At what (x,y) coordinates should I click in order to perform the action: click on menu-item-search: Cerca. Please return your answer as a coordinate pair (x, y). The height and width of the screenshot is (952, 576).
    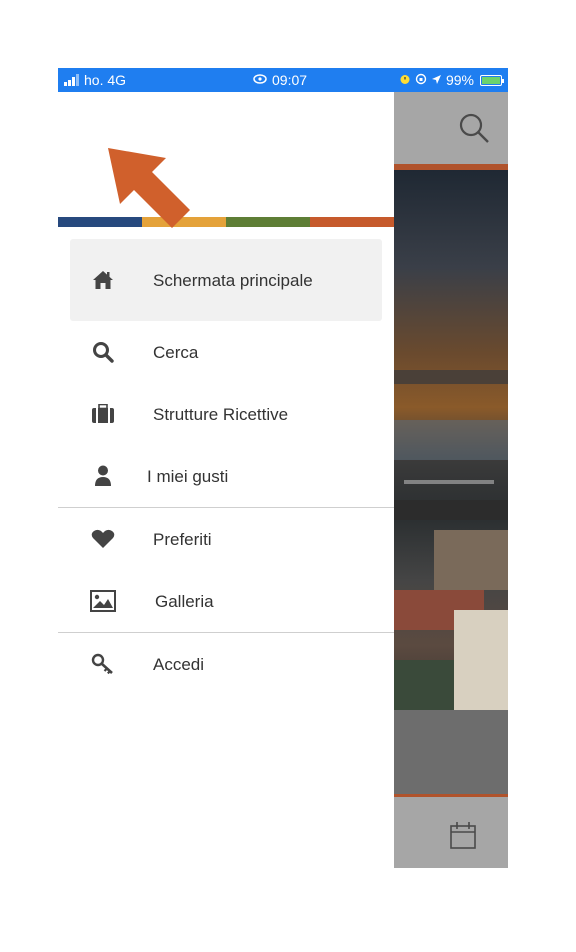
    Looking at the image, I should click on (226, 352).